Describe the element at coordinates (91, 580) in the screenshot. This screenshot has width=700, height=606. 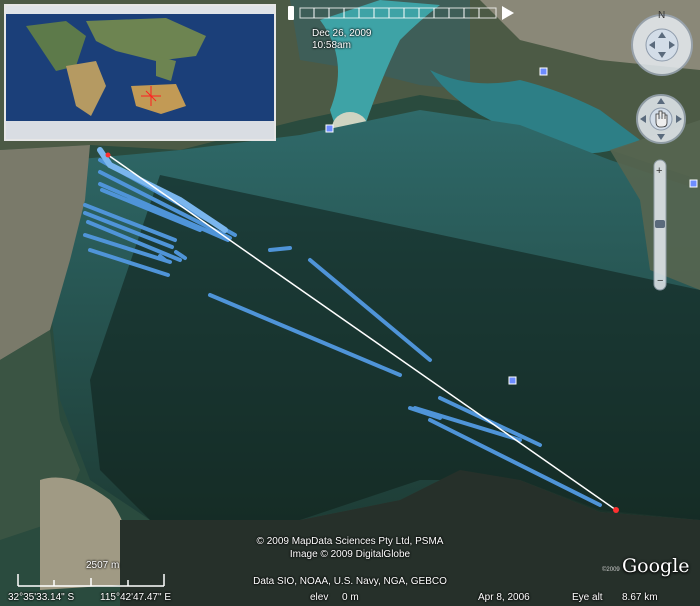
I see `scale-bar` at that location.